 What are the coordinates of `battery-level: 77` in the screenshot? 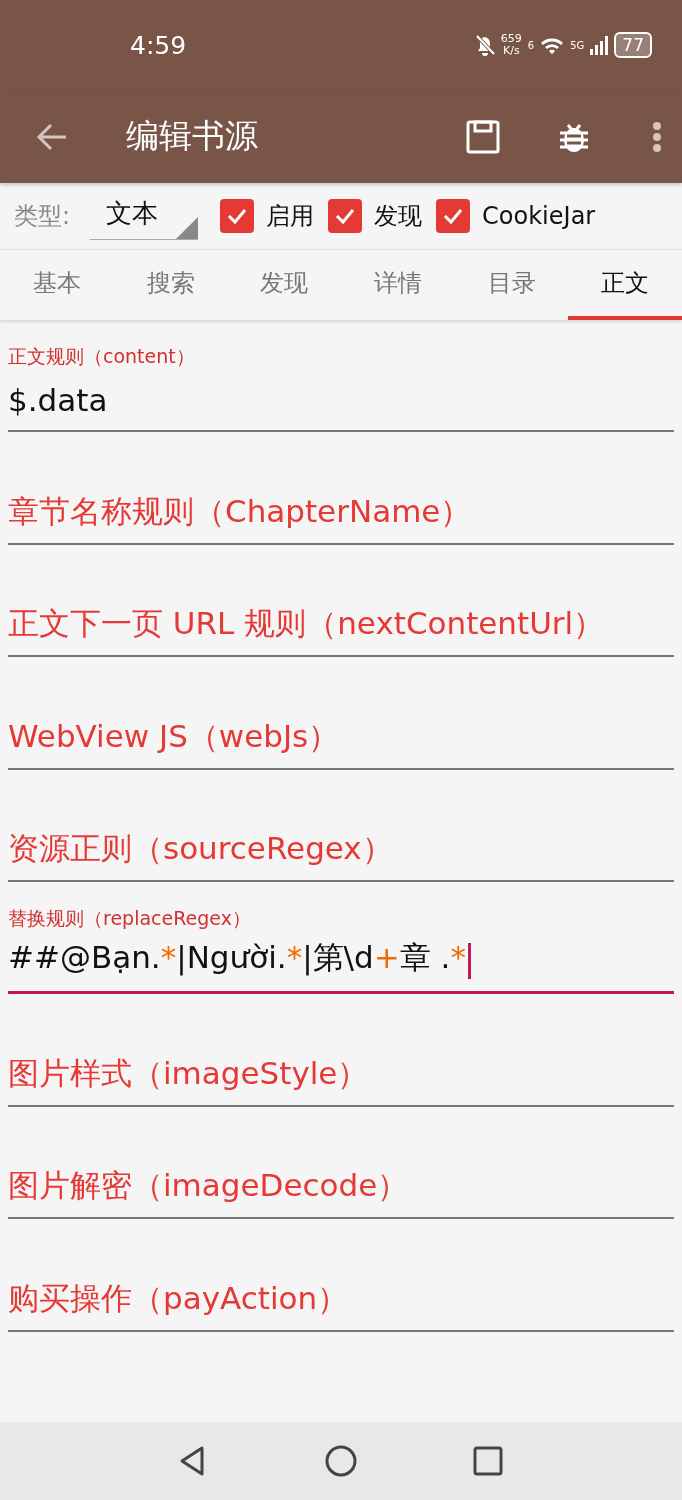 It's located at (633, 45).